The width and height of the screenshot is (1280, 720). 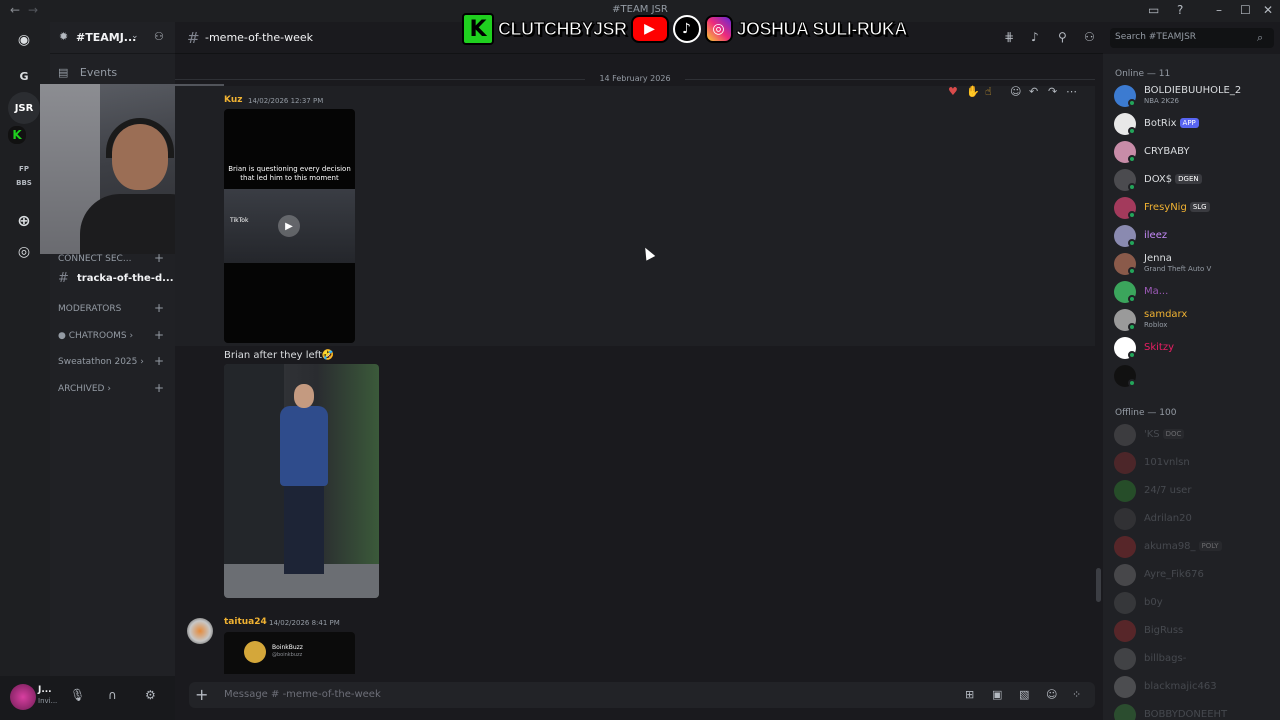 What do you see at coordinates (302, 694) in the screenshot?
I see `message-input: Message # -meme-of-the-week` at bounding box center [302, 694].